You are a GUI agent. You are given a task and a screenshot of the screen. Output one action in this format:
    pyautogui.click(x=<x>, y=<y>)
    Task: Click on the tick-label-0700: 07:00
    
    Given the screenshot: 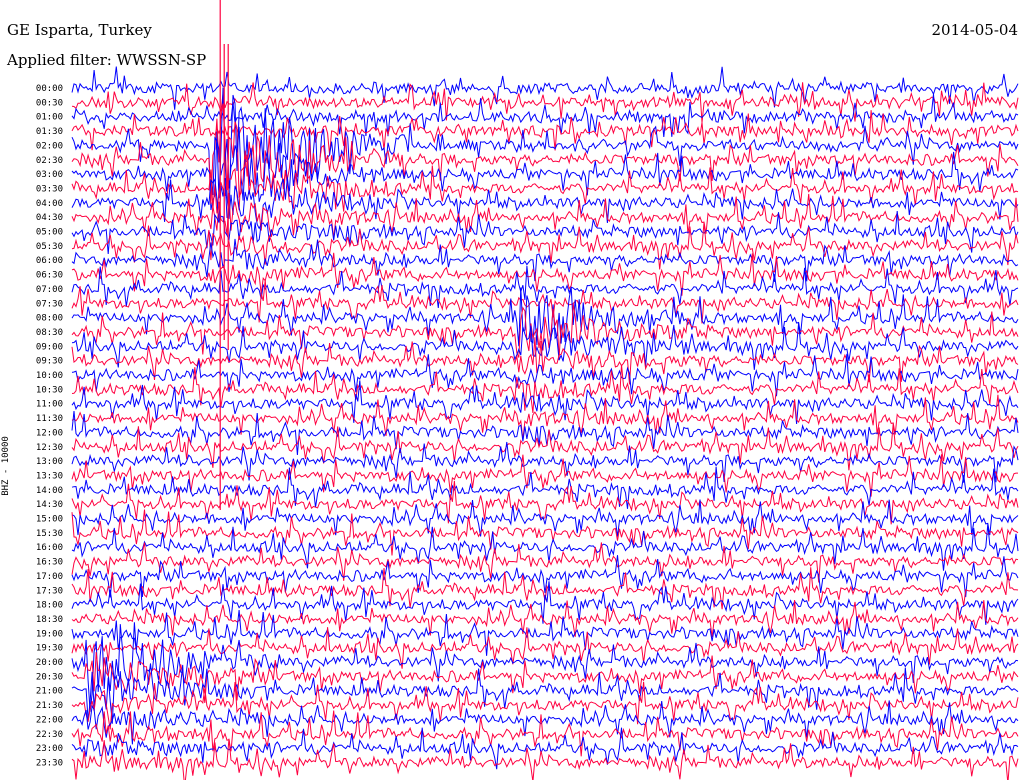 What is the action you would take?
    pyautogui.click(x=49, y=290)
    